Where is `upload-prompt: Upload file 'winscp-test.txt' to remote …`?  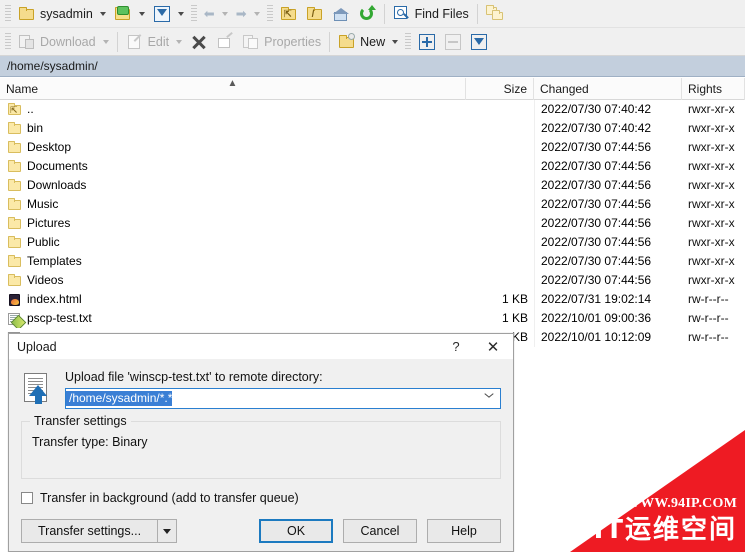
upload-prompt: Upload file 'winscp-test.txt' to remote … is located at coordinates (194, 377).